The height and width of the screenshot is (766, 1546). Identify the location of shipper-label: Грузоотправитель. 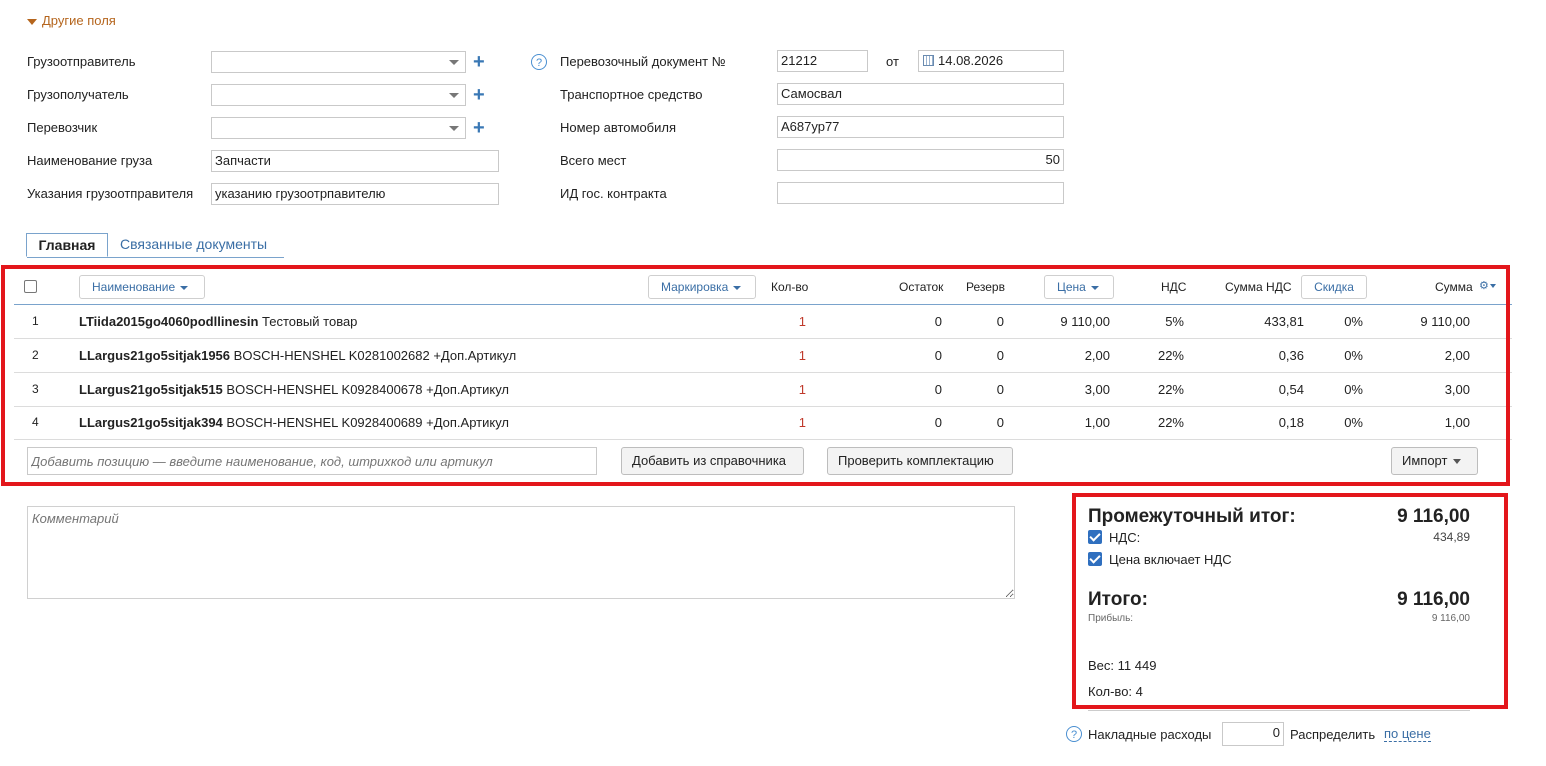
(81, 61).